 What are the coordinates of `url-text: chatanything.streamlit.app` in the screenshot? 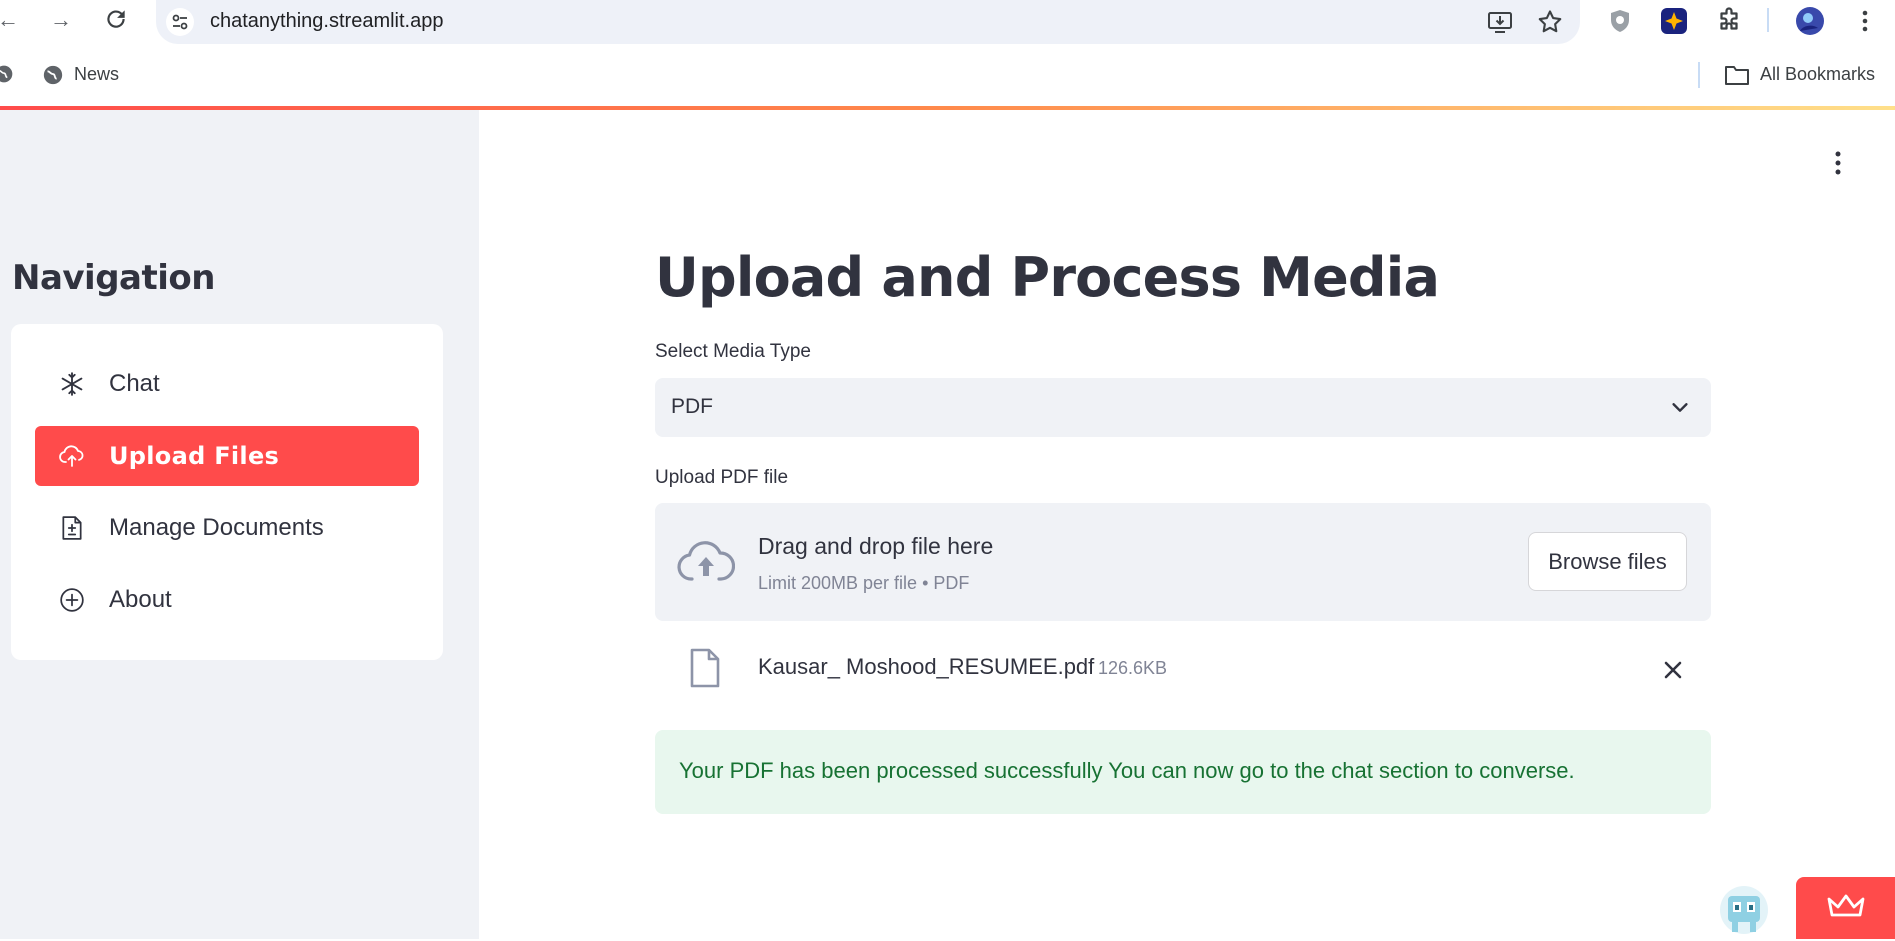 It's located at (327, 21).